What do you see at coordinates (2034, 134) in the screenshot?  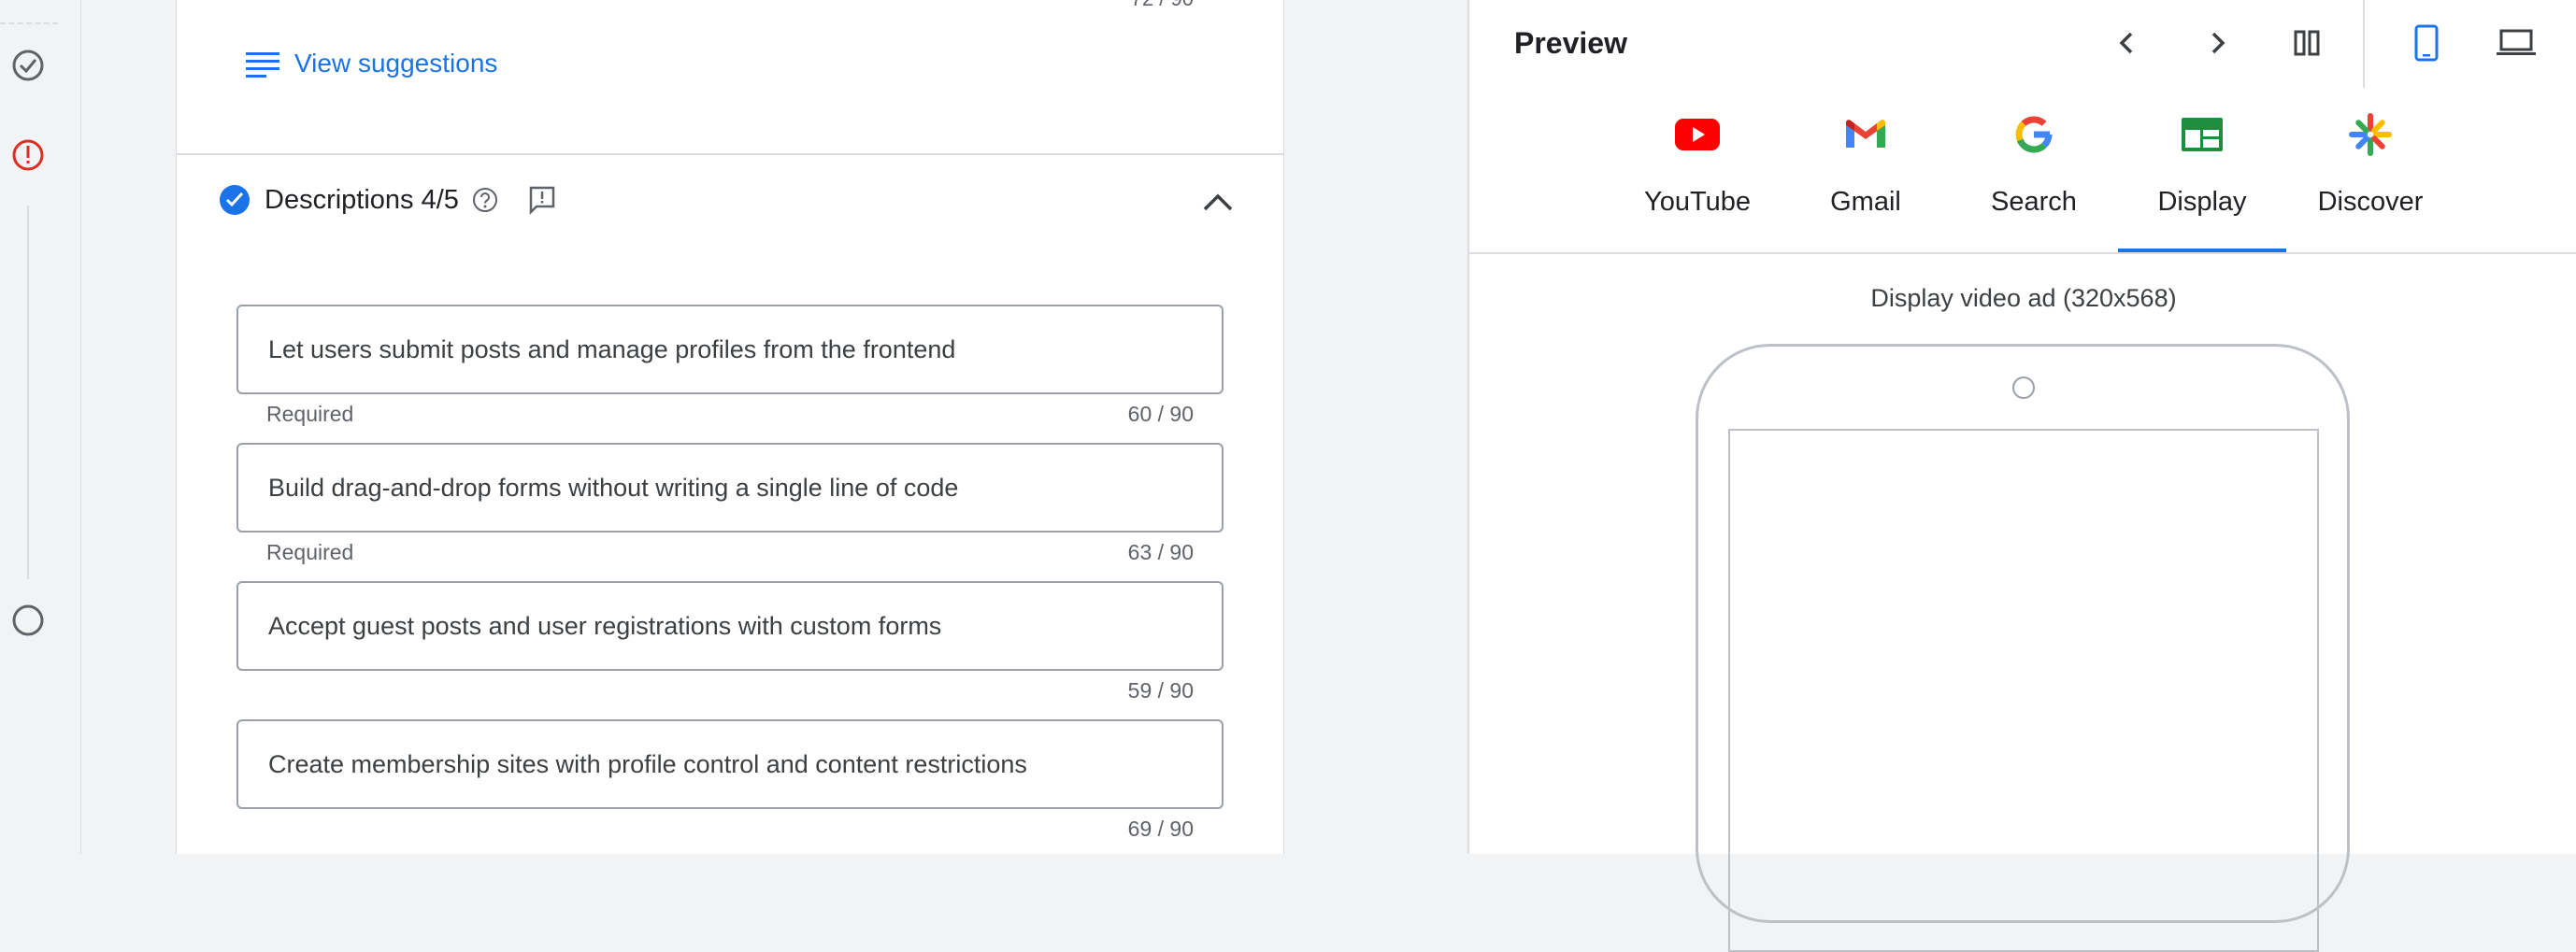 I see `google-icon` at bounding box center [2034, 134].